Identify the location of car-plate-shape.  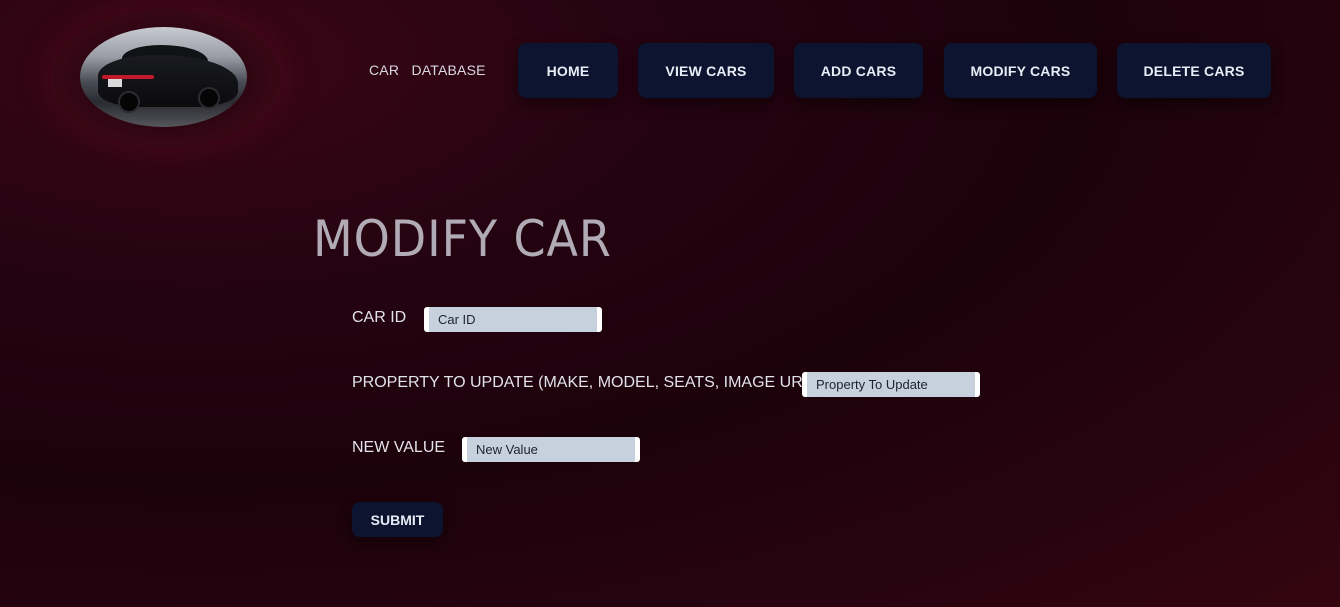
(115, 83).